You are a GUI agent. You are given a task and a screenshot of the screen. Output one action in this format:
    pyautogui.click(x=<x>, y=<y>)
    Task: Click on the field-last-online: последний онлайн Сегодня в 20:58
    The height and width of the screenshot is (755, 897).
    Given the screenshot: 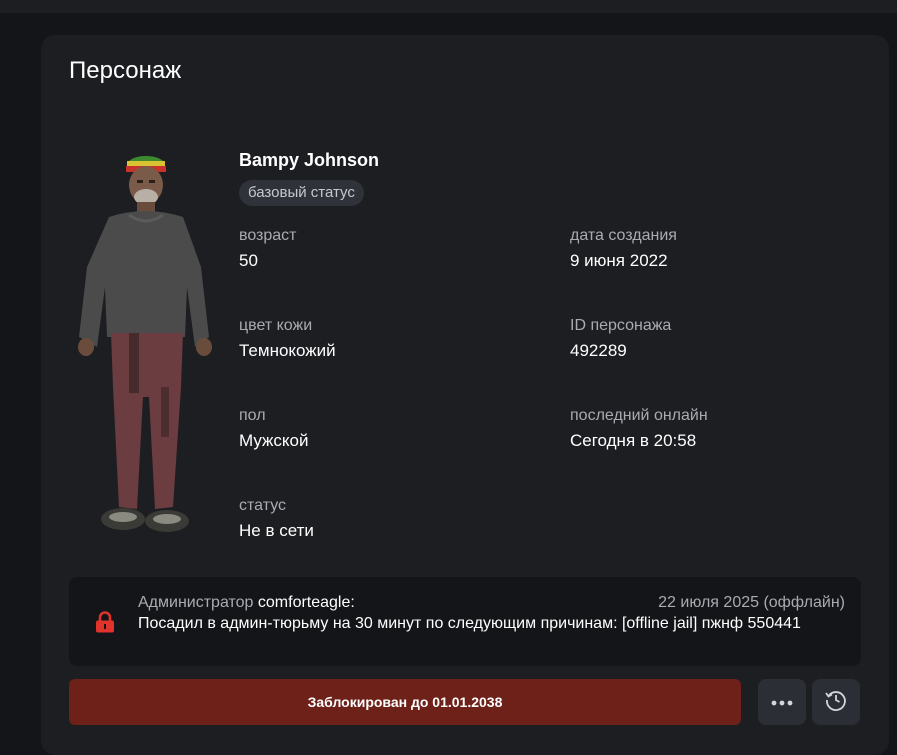 What is the action you would take?
    pyautogui.click(x=720, y=429)
    